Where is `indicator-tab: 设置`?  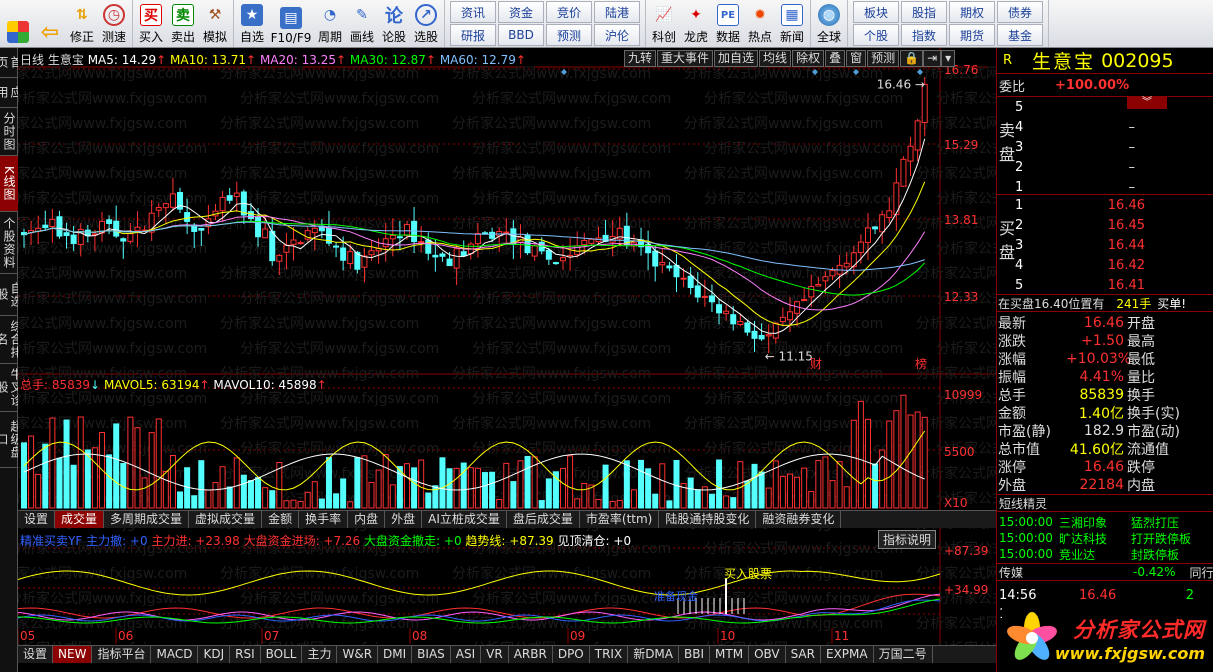 indicator-tab: 设置 is located at coordinates (36, 654).